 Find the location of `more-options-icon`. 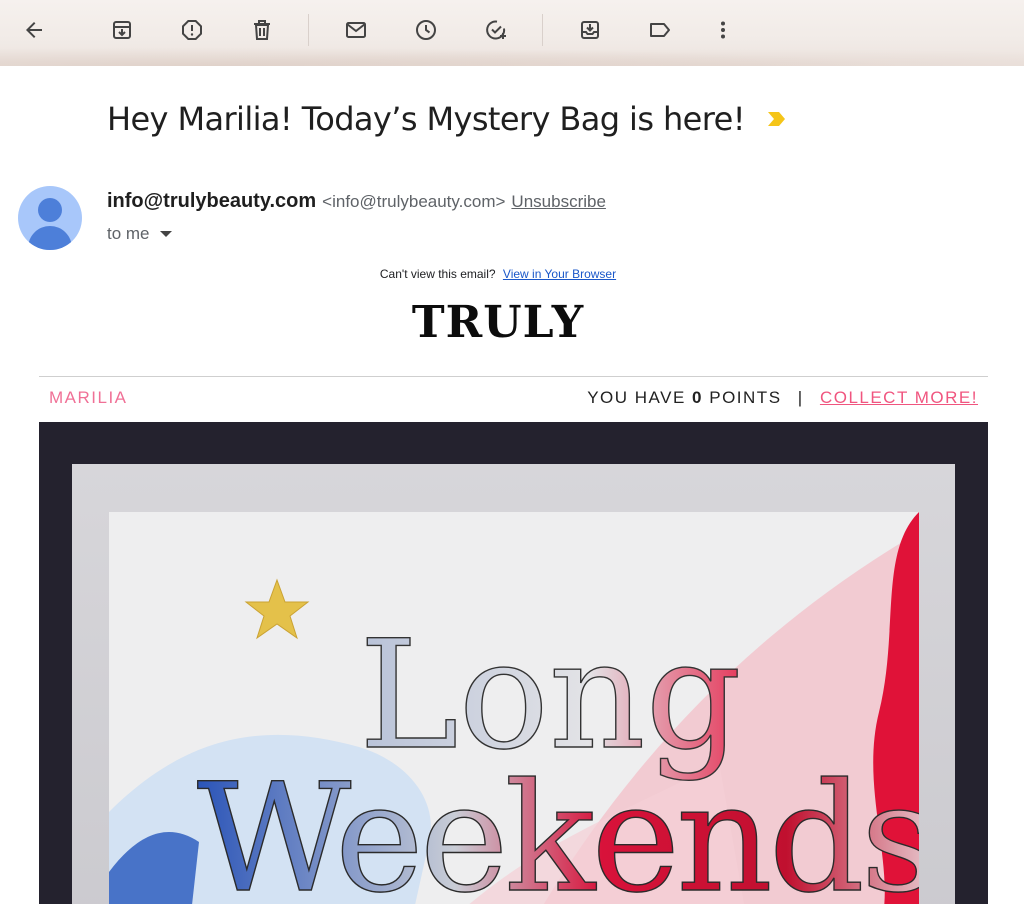

more-options-icon is located at coordinates (723, 30).